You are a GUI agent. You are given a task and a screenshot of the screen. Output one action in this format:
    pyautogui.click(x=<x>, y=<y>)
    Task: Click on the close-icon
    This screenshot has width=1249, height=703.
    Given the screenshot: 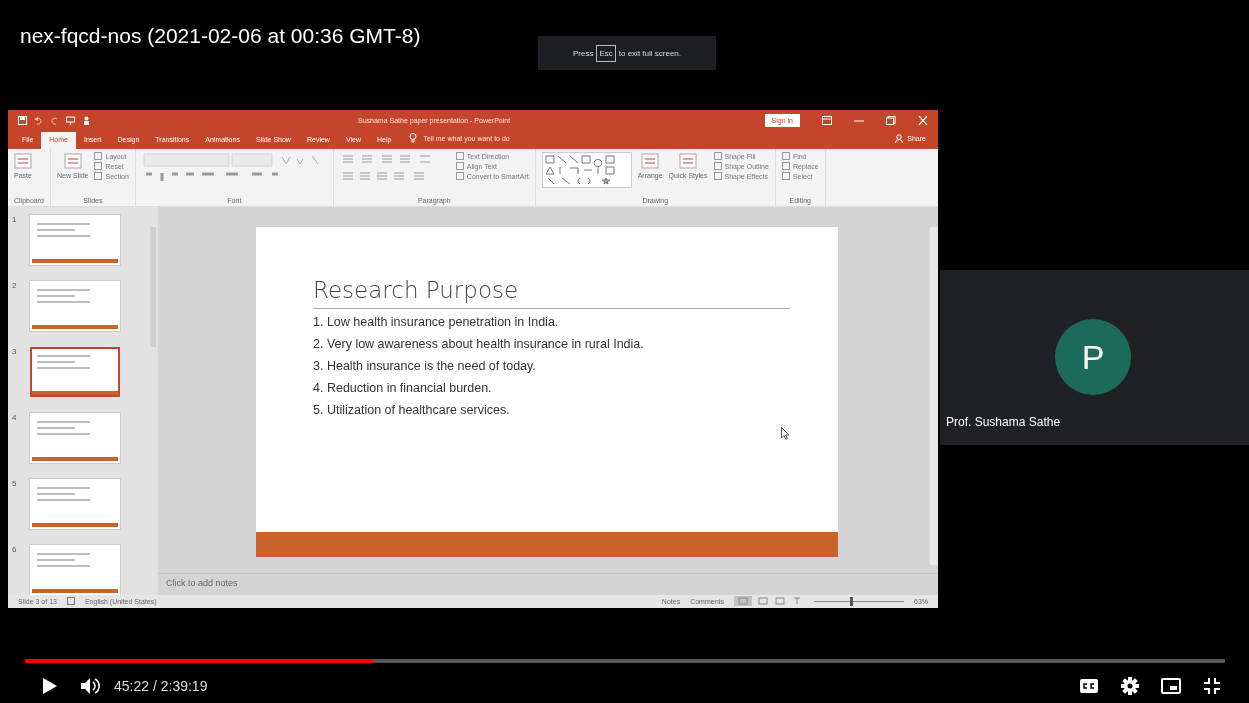 What is the action you would take?
    pyautogui.click(x=923, y=120)
    